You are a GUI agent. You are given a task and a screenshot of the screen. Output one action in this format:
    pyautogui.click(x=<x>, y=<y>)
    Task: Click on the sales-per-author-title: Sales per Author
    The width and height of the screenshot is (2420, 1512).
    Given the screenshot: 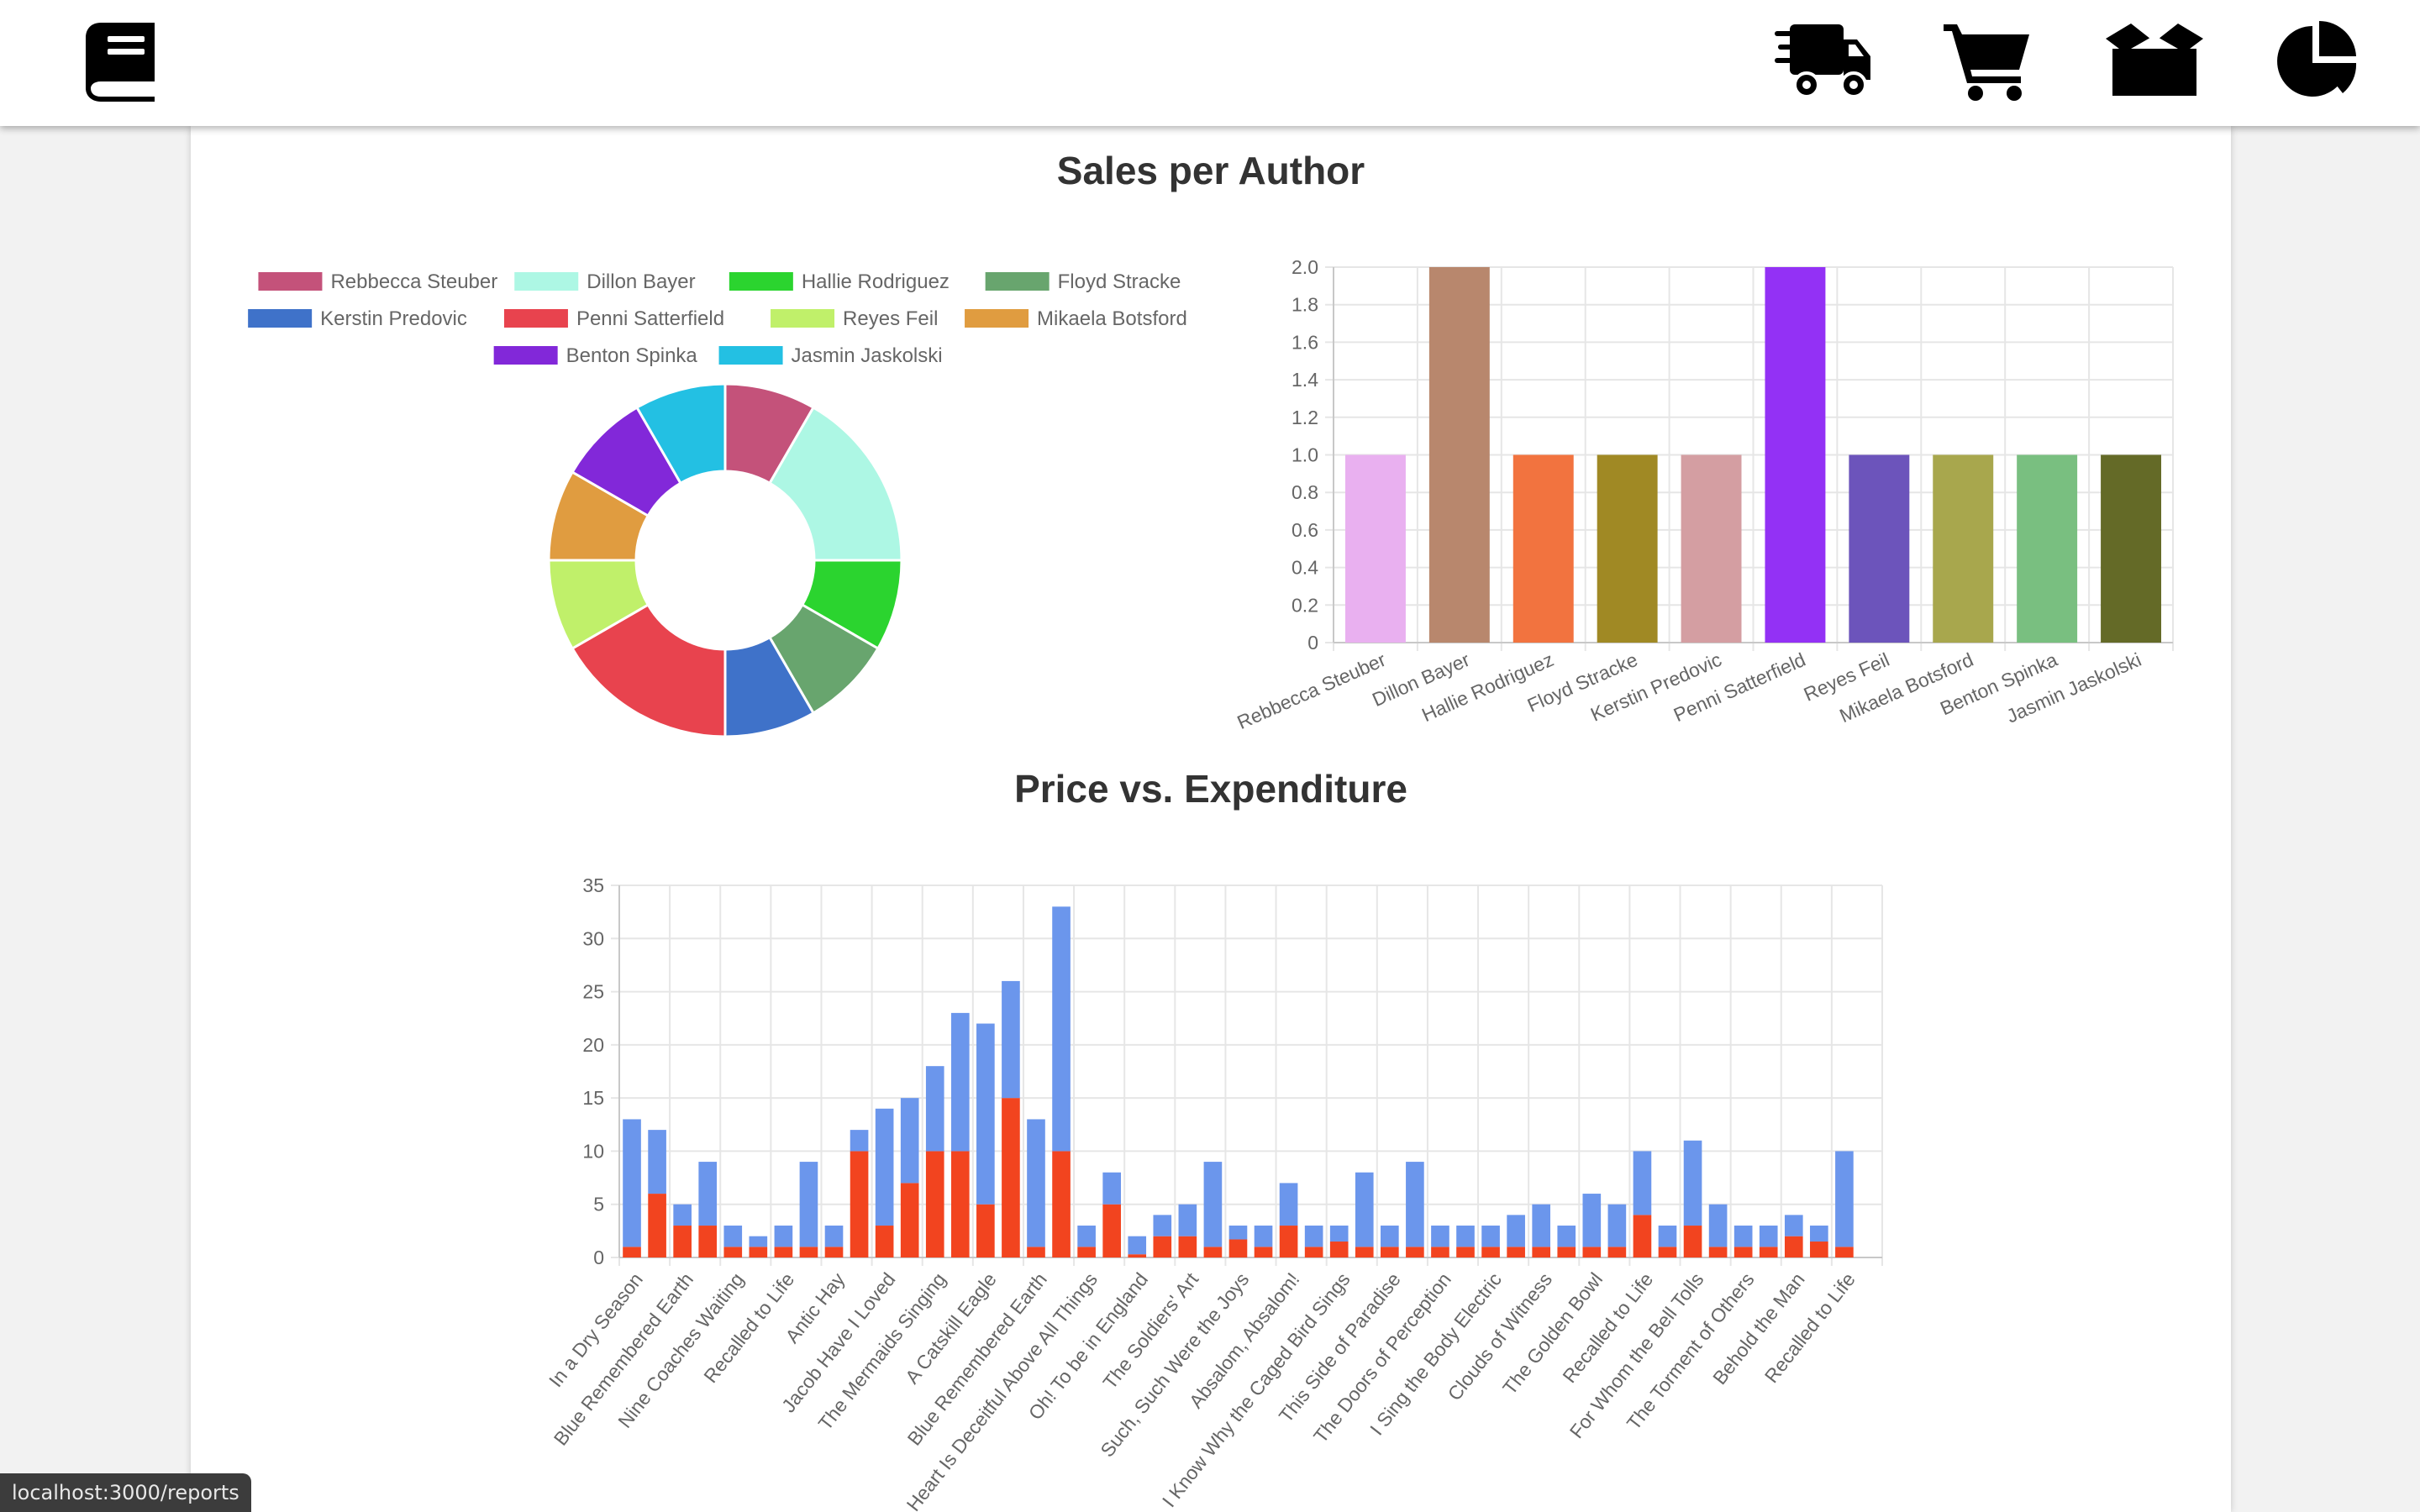 What is the action you would take?
    pyautogui.click(x=1210, y=170)
    